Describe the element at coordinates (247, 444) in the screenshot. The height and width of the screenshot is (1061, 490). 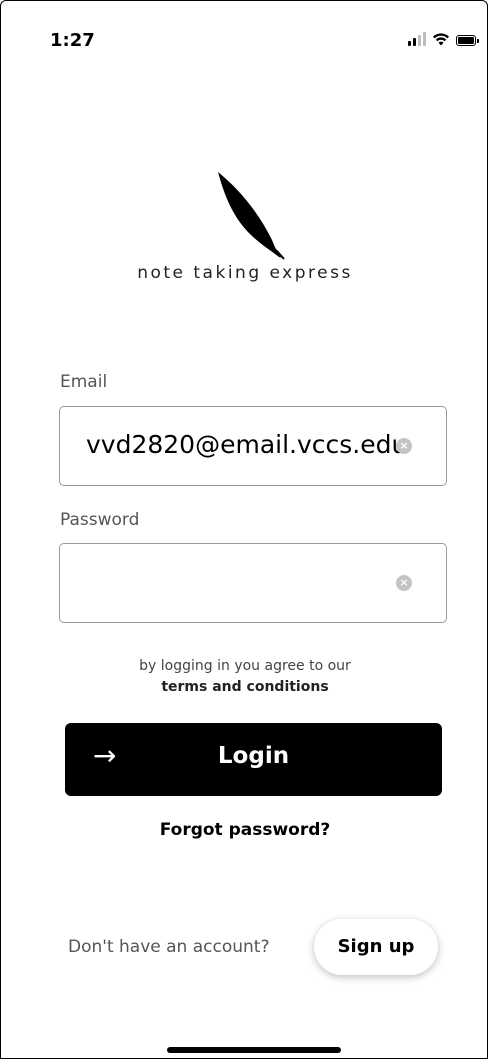
I see `email-value: vvd2820@email.vccs.edu` at that location.